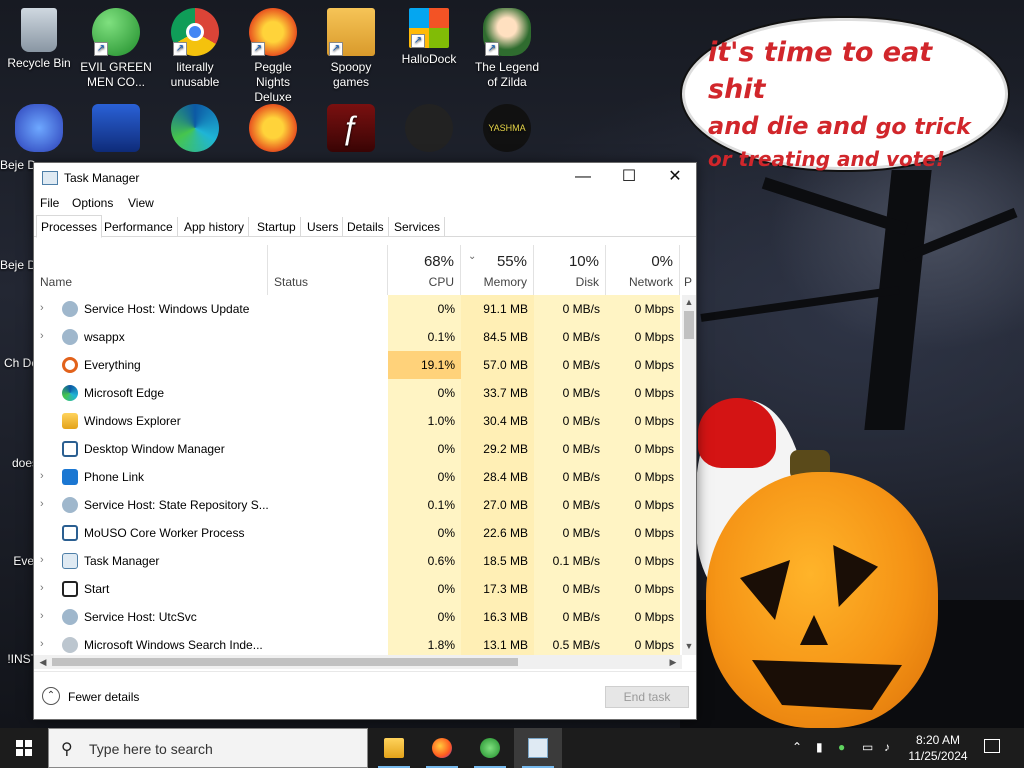  What do you see at coordinates (538, 748) in the screenshot?
I see `taskbar-task-manager` at bounding box center [538, 748].